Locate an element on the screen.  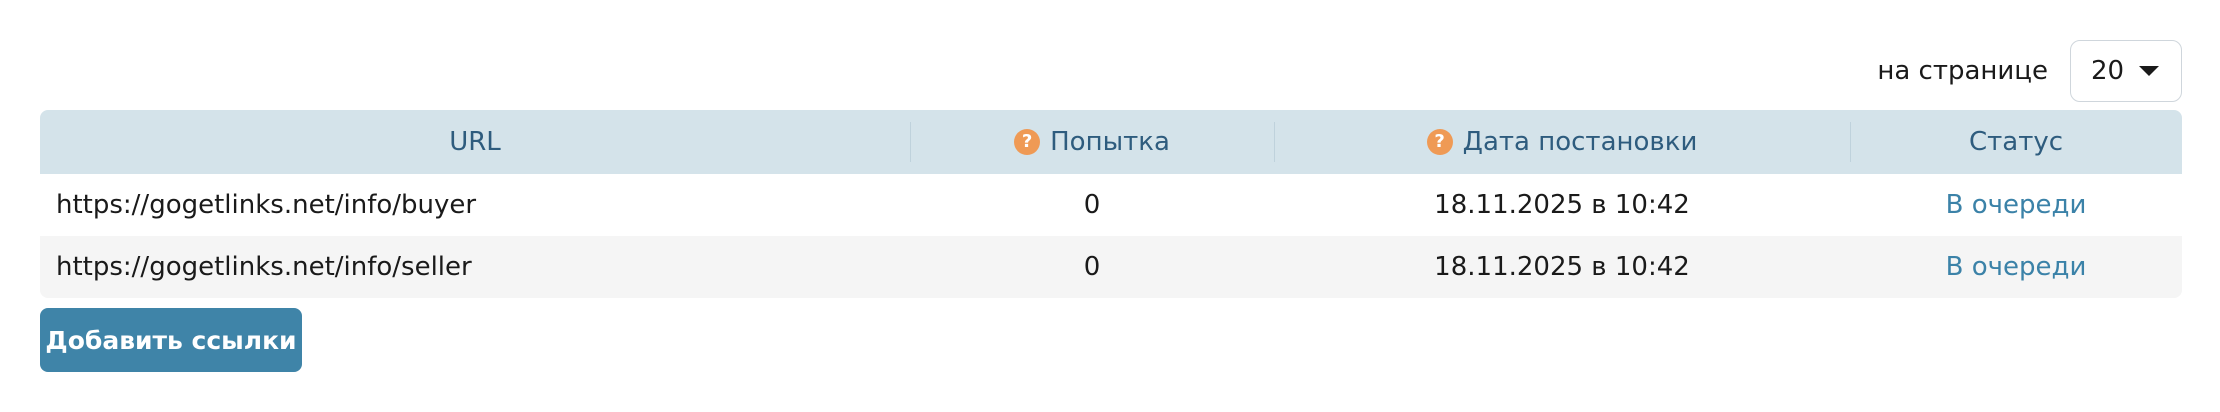
url-cell: https://gogetlinks.net/info/seller is located at coordinates (264, 267).